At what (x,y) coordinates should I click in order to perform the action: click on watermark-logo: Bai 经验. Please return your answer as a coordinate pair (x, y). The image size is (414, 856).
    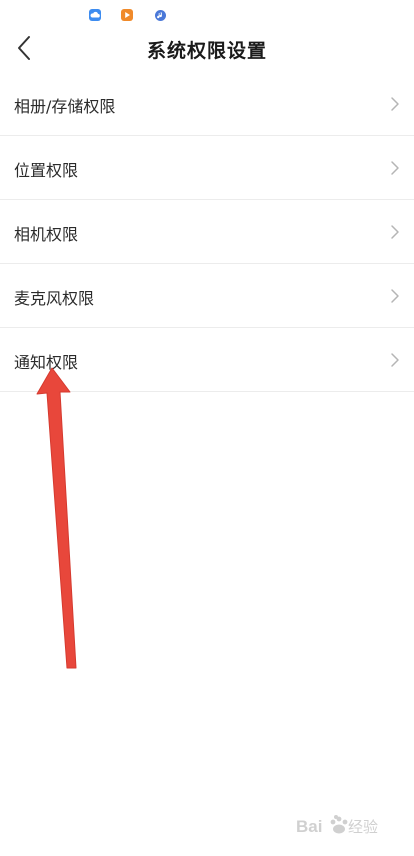
    Looking at the image, I should click on (337, 825).